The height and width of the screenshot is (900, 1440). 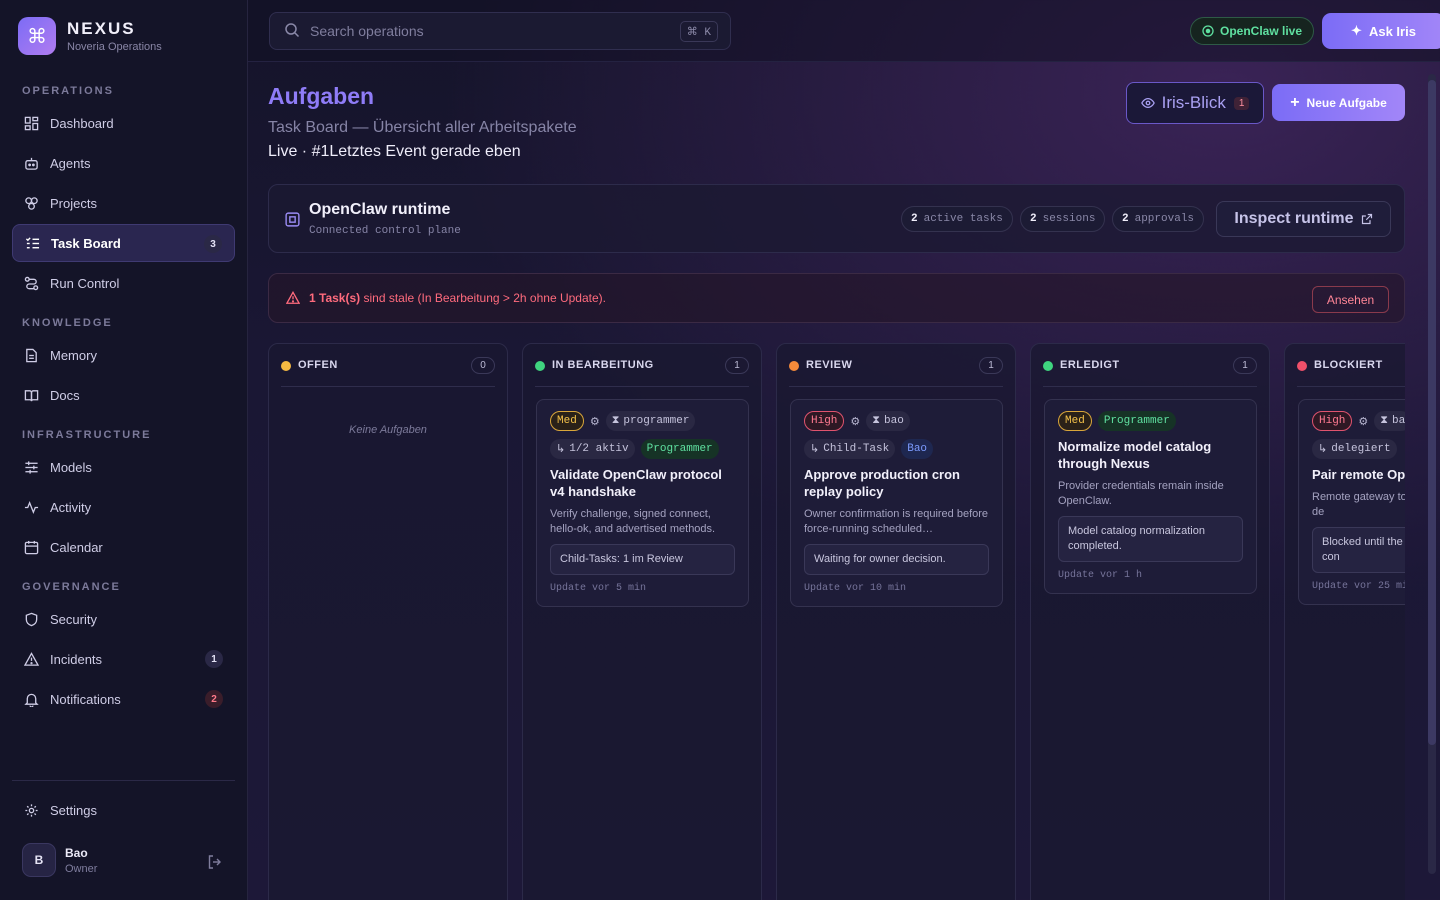 What do you see at coordinates (855, 588) in the screenshot?
I see `task-updated: Update vor 10 min` at bounding box center [855, 588].